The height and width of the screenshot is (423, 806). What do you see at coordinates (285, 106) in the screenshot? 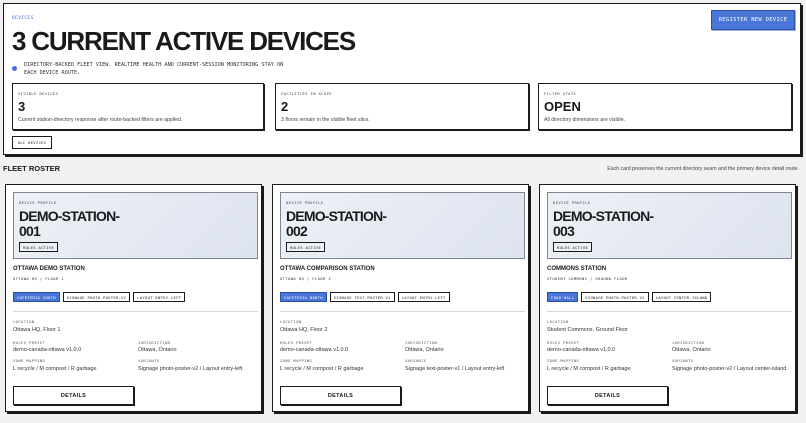
I see `stat-value: 2` at bounding box center [285, 106].